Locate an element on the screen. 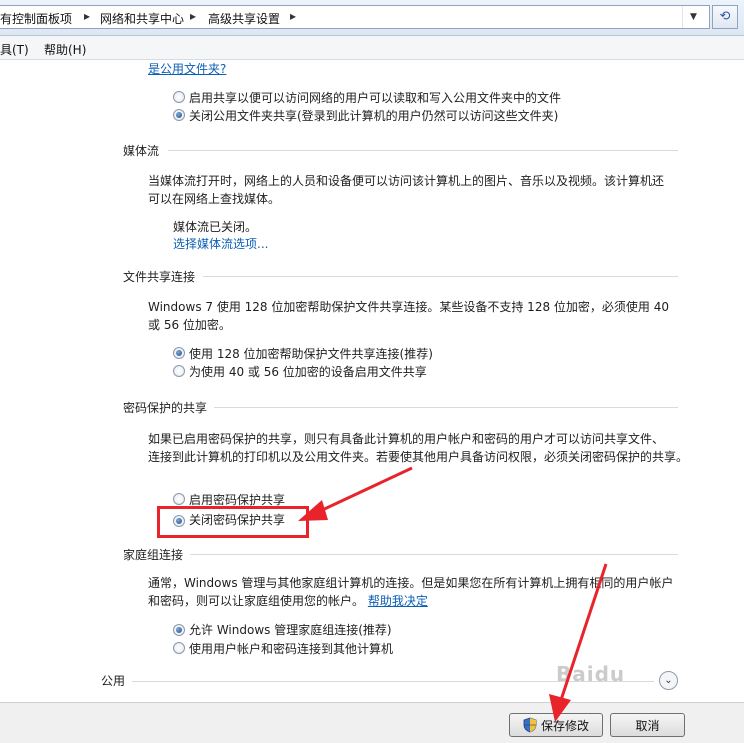 The height and width of the screenshot is (743, 744). media-status: 媒体流已关闭。 is located at coordinates (215, 227).